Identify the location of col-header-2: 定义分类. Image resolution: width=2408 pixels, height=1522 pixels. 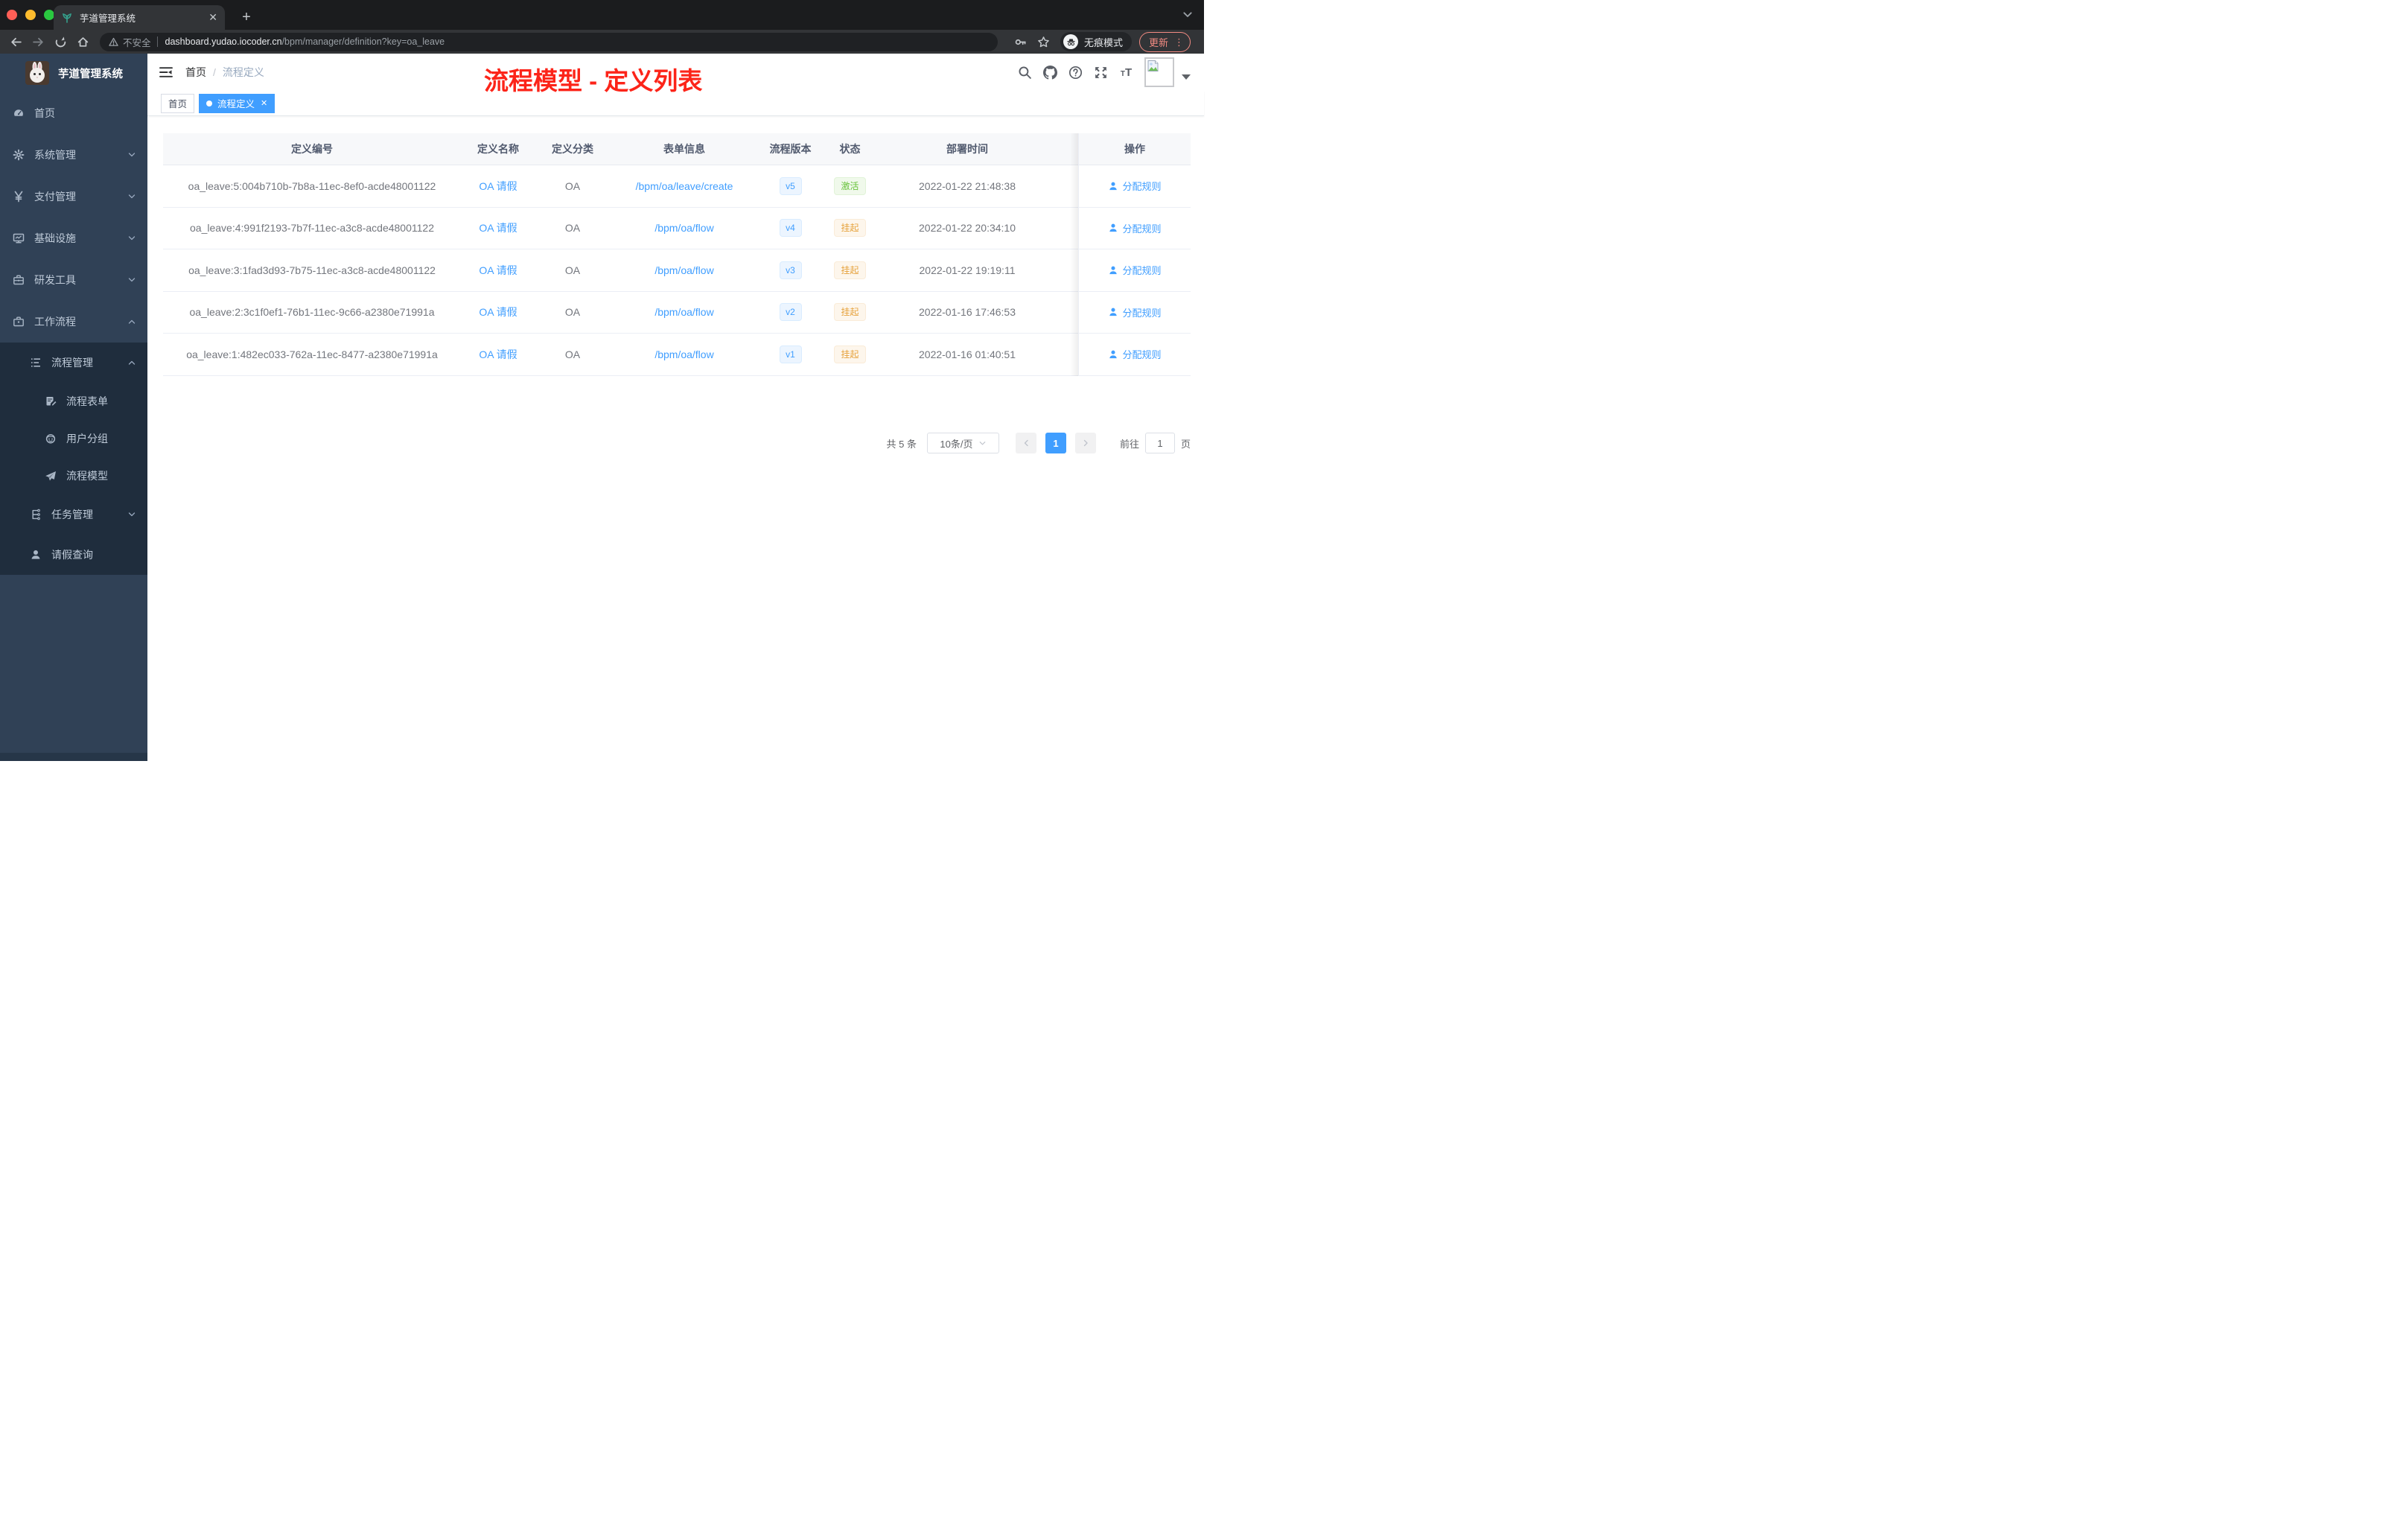
(572, 149).